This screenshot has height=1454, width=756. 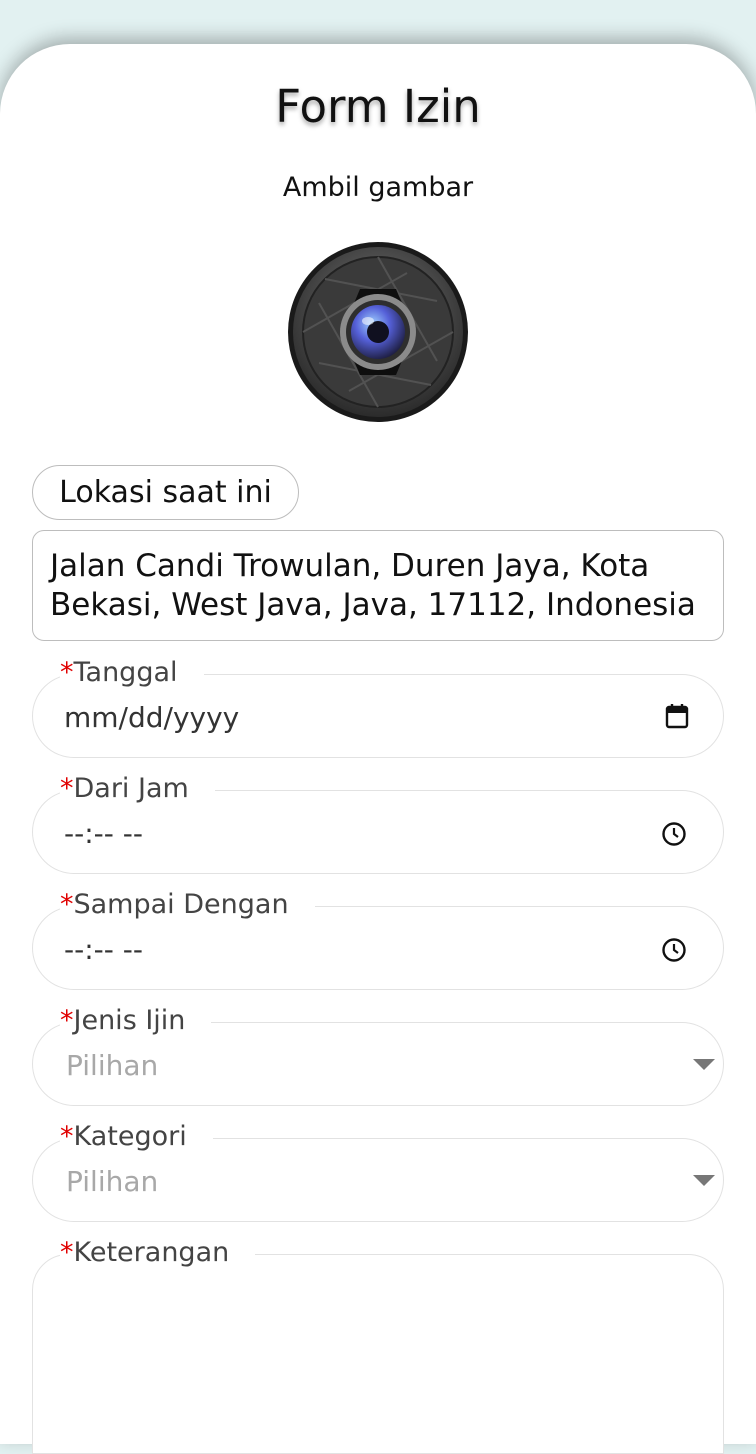 What do you see at coordinates (152, 717) in the screenshot?
I see `tanggal-value: mm/dd/yyyy` at bounding box center [152, 717].